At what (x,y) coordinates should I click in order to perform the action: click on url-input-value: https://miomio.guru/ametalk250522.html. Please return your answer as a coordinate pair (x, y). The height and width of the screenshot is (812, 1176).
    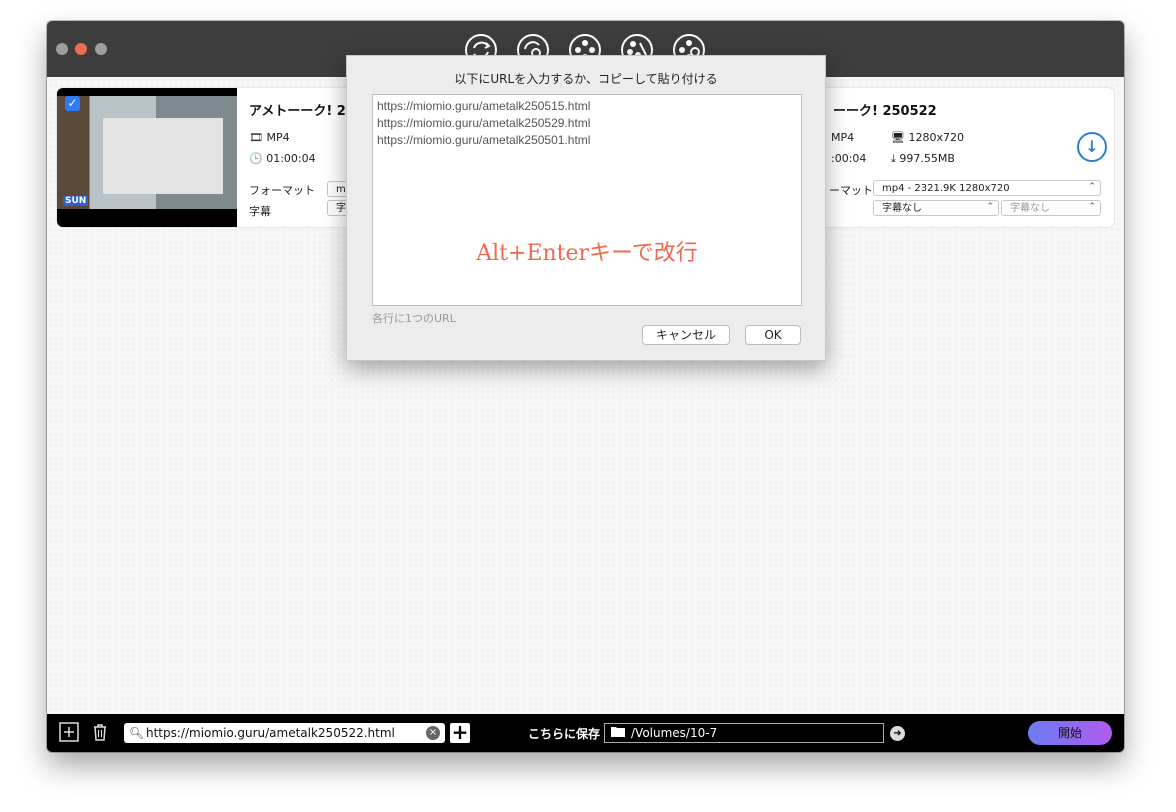
    Looking at the image, I should click on (270, 733).